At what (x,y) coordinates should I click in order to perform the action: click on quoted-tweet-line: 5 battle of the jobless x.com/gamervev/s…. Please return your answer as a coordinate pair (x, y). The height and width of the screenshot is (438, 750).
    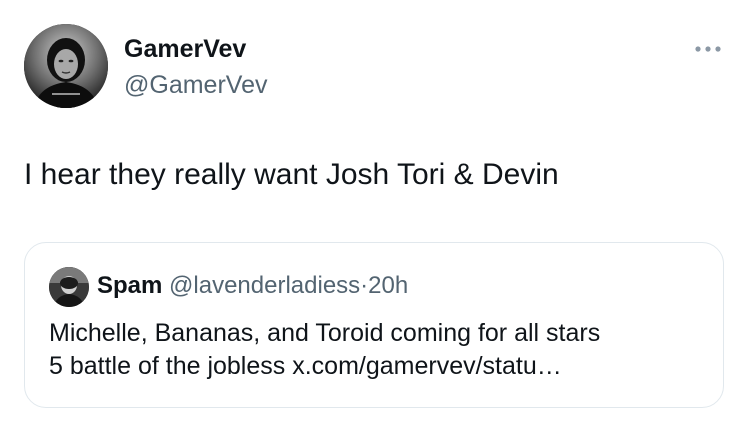
    Looking at the image, I should click on (305, 366).